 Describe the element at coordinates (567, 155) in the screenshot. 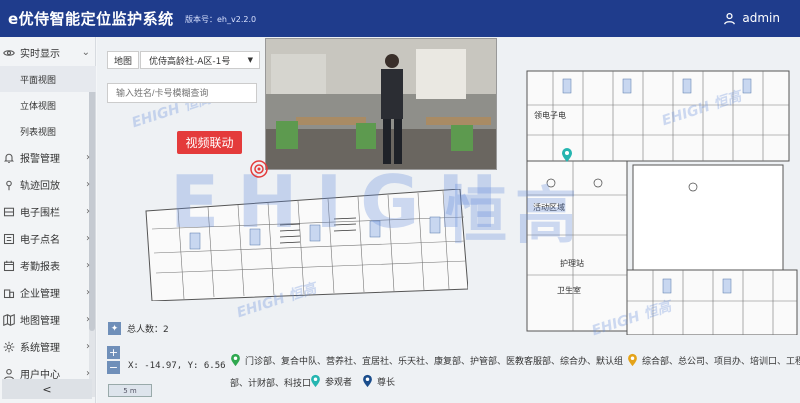

I see `person-marker` at that location.